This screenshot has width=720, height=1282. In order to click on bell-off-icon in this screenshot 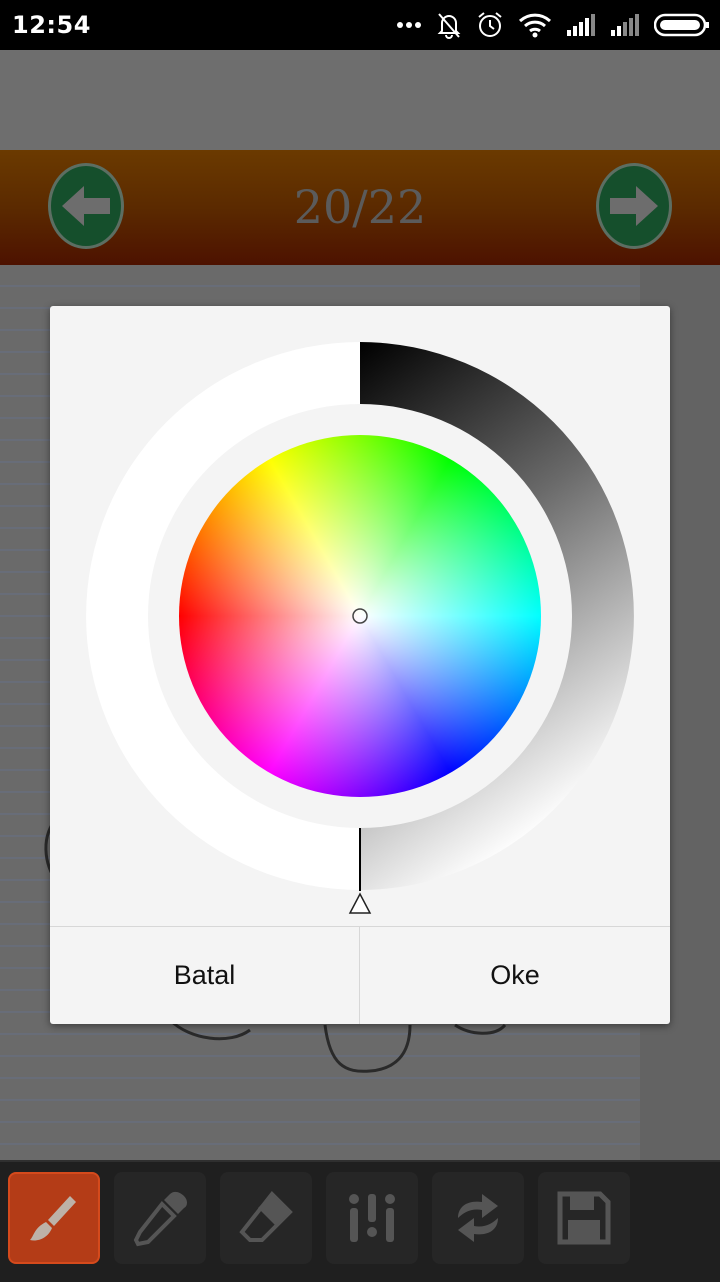, I will do `click(449, 25)`.